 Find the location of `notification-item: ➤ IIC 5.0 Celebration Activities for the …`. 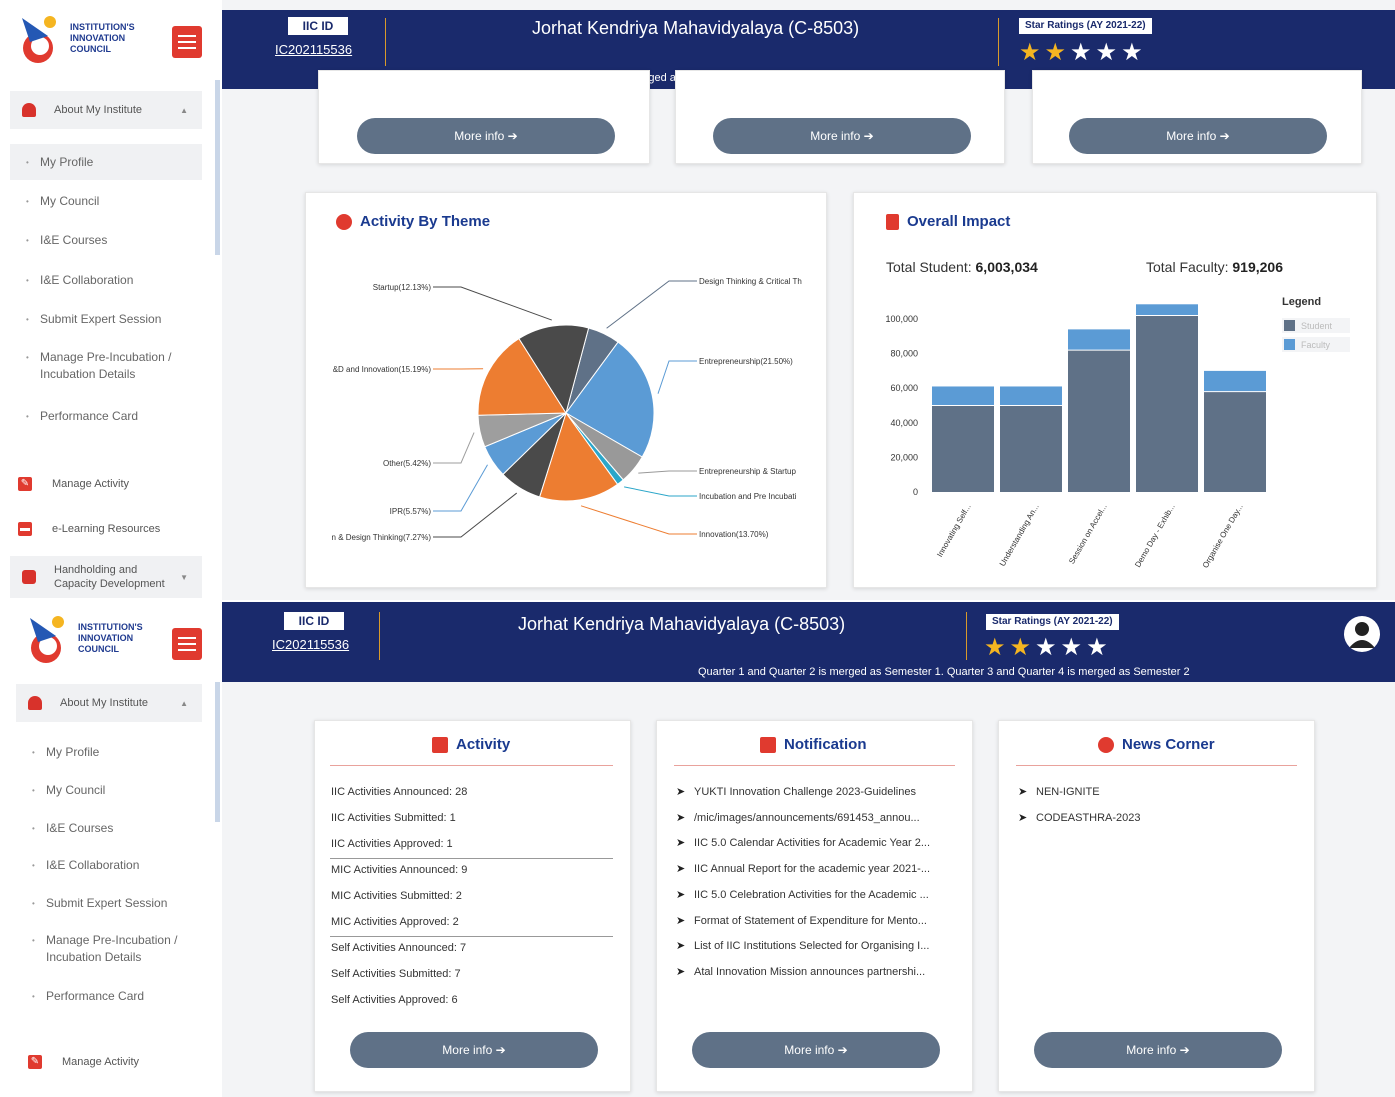

notification-item: ➤ IIC 5.0 Celebration Activities for the … is located at coordinates (816, 894).